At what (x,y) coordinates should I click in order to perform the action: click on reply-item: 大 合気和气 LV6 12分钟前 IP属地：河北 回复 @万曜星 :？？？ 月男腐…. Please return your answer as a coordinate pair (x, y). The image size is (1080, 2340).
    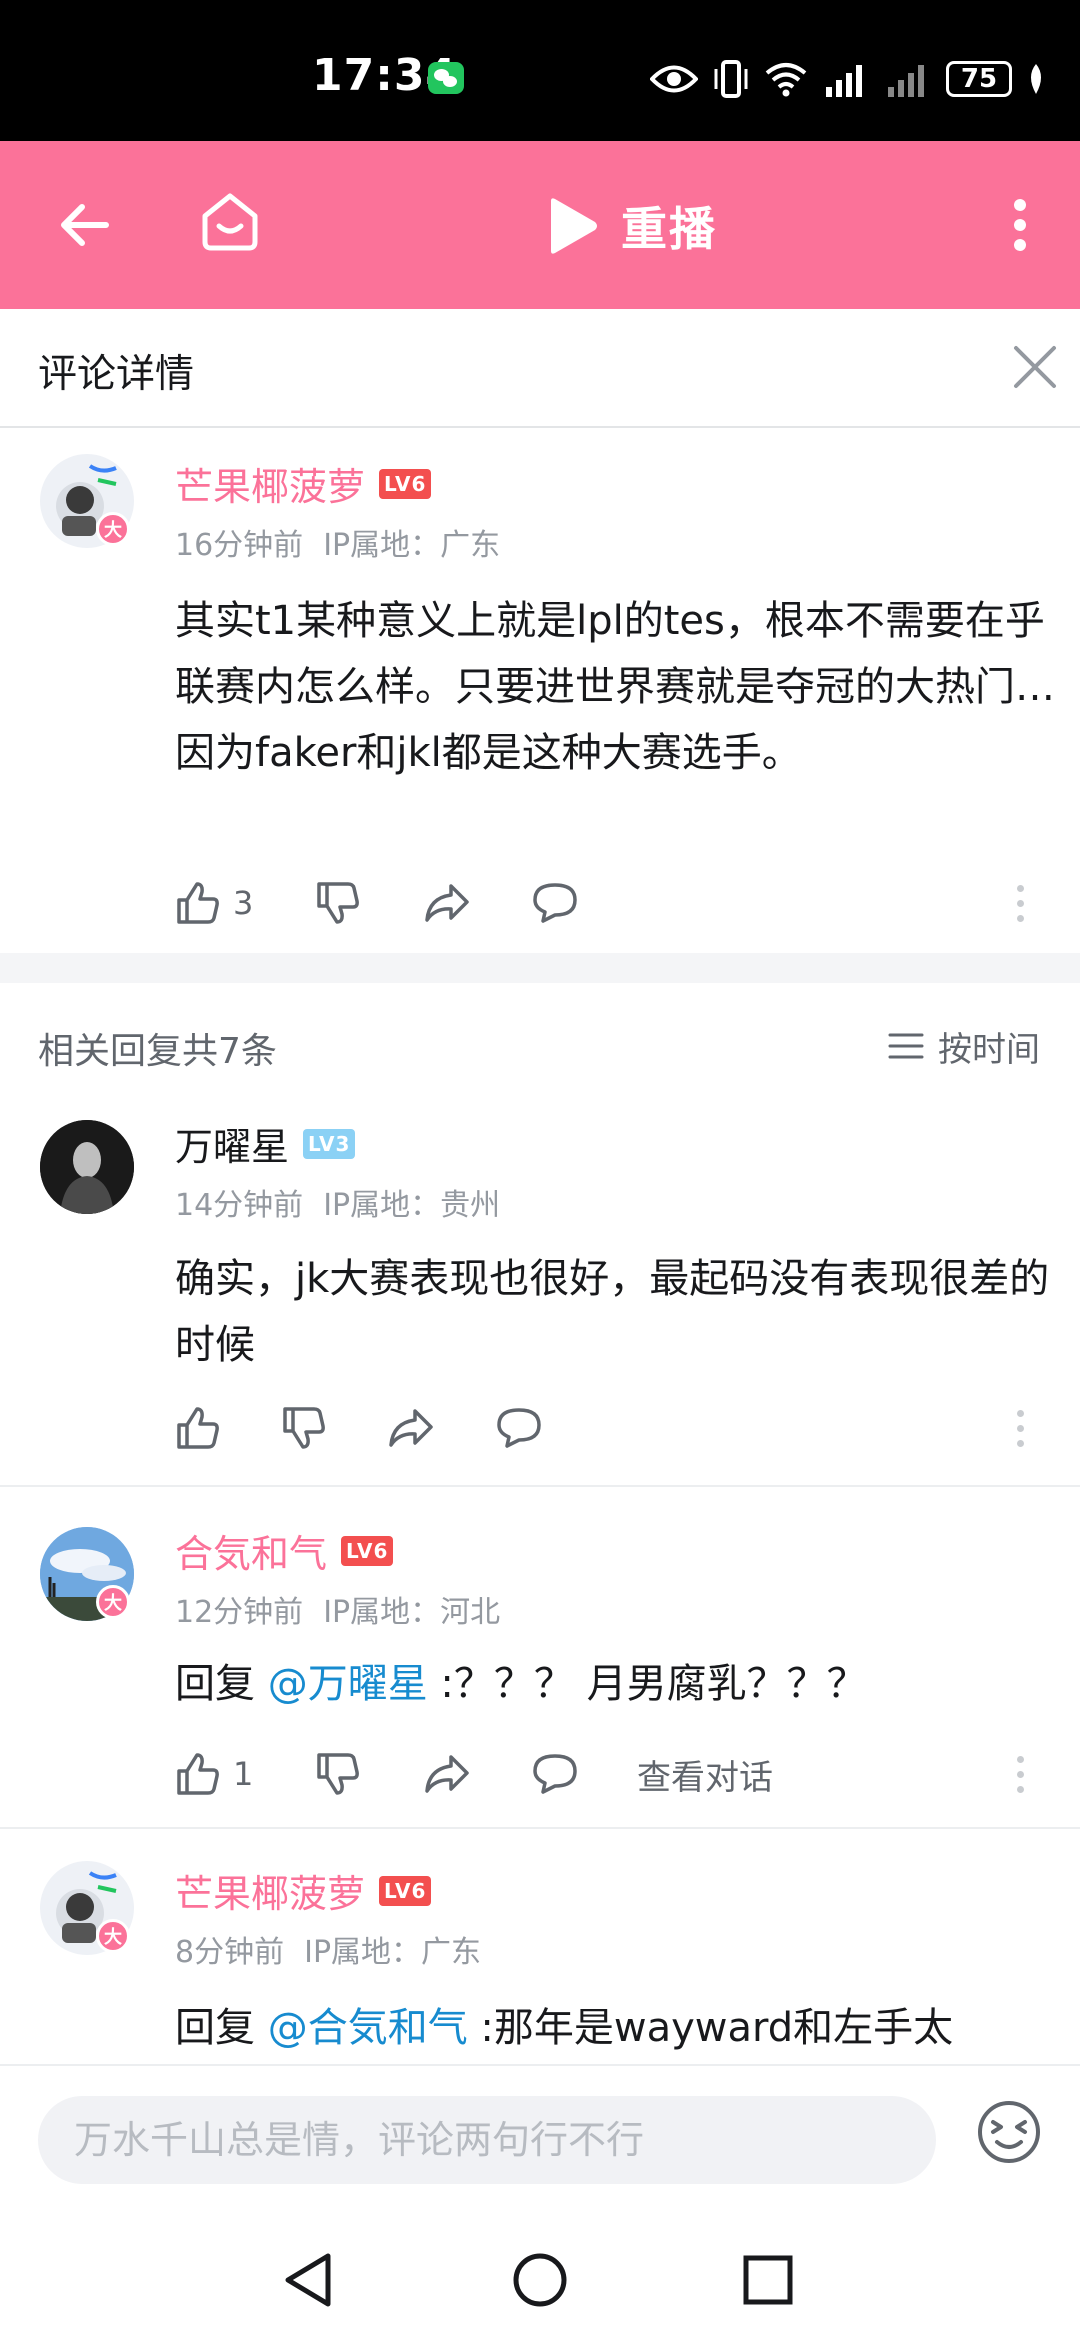
    Looking at the image, I should click on (540, 1657).